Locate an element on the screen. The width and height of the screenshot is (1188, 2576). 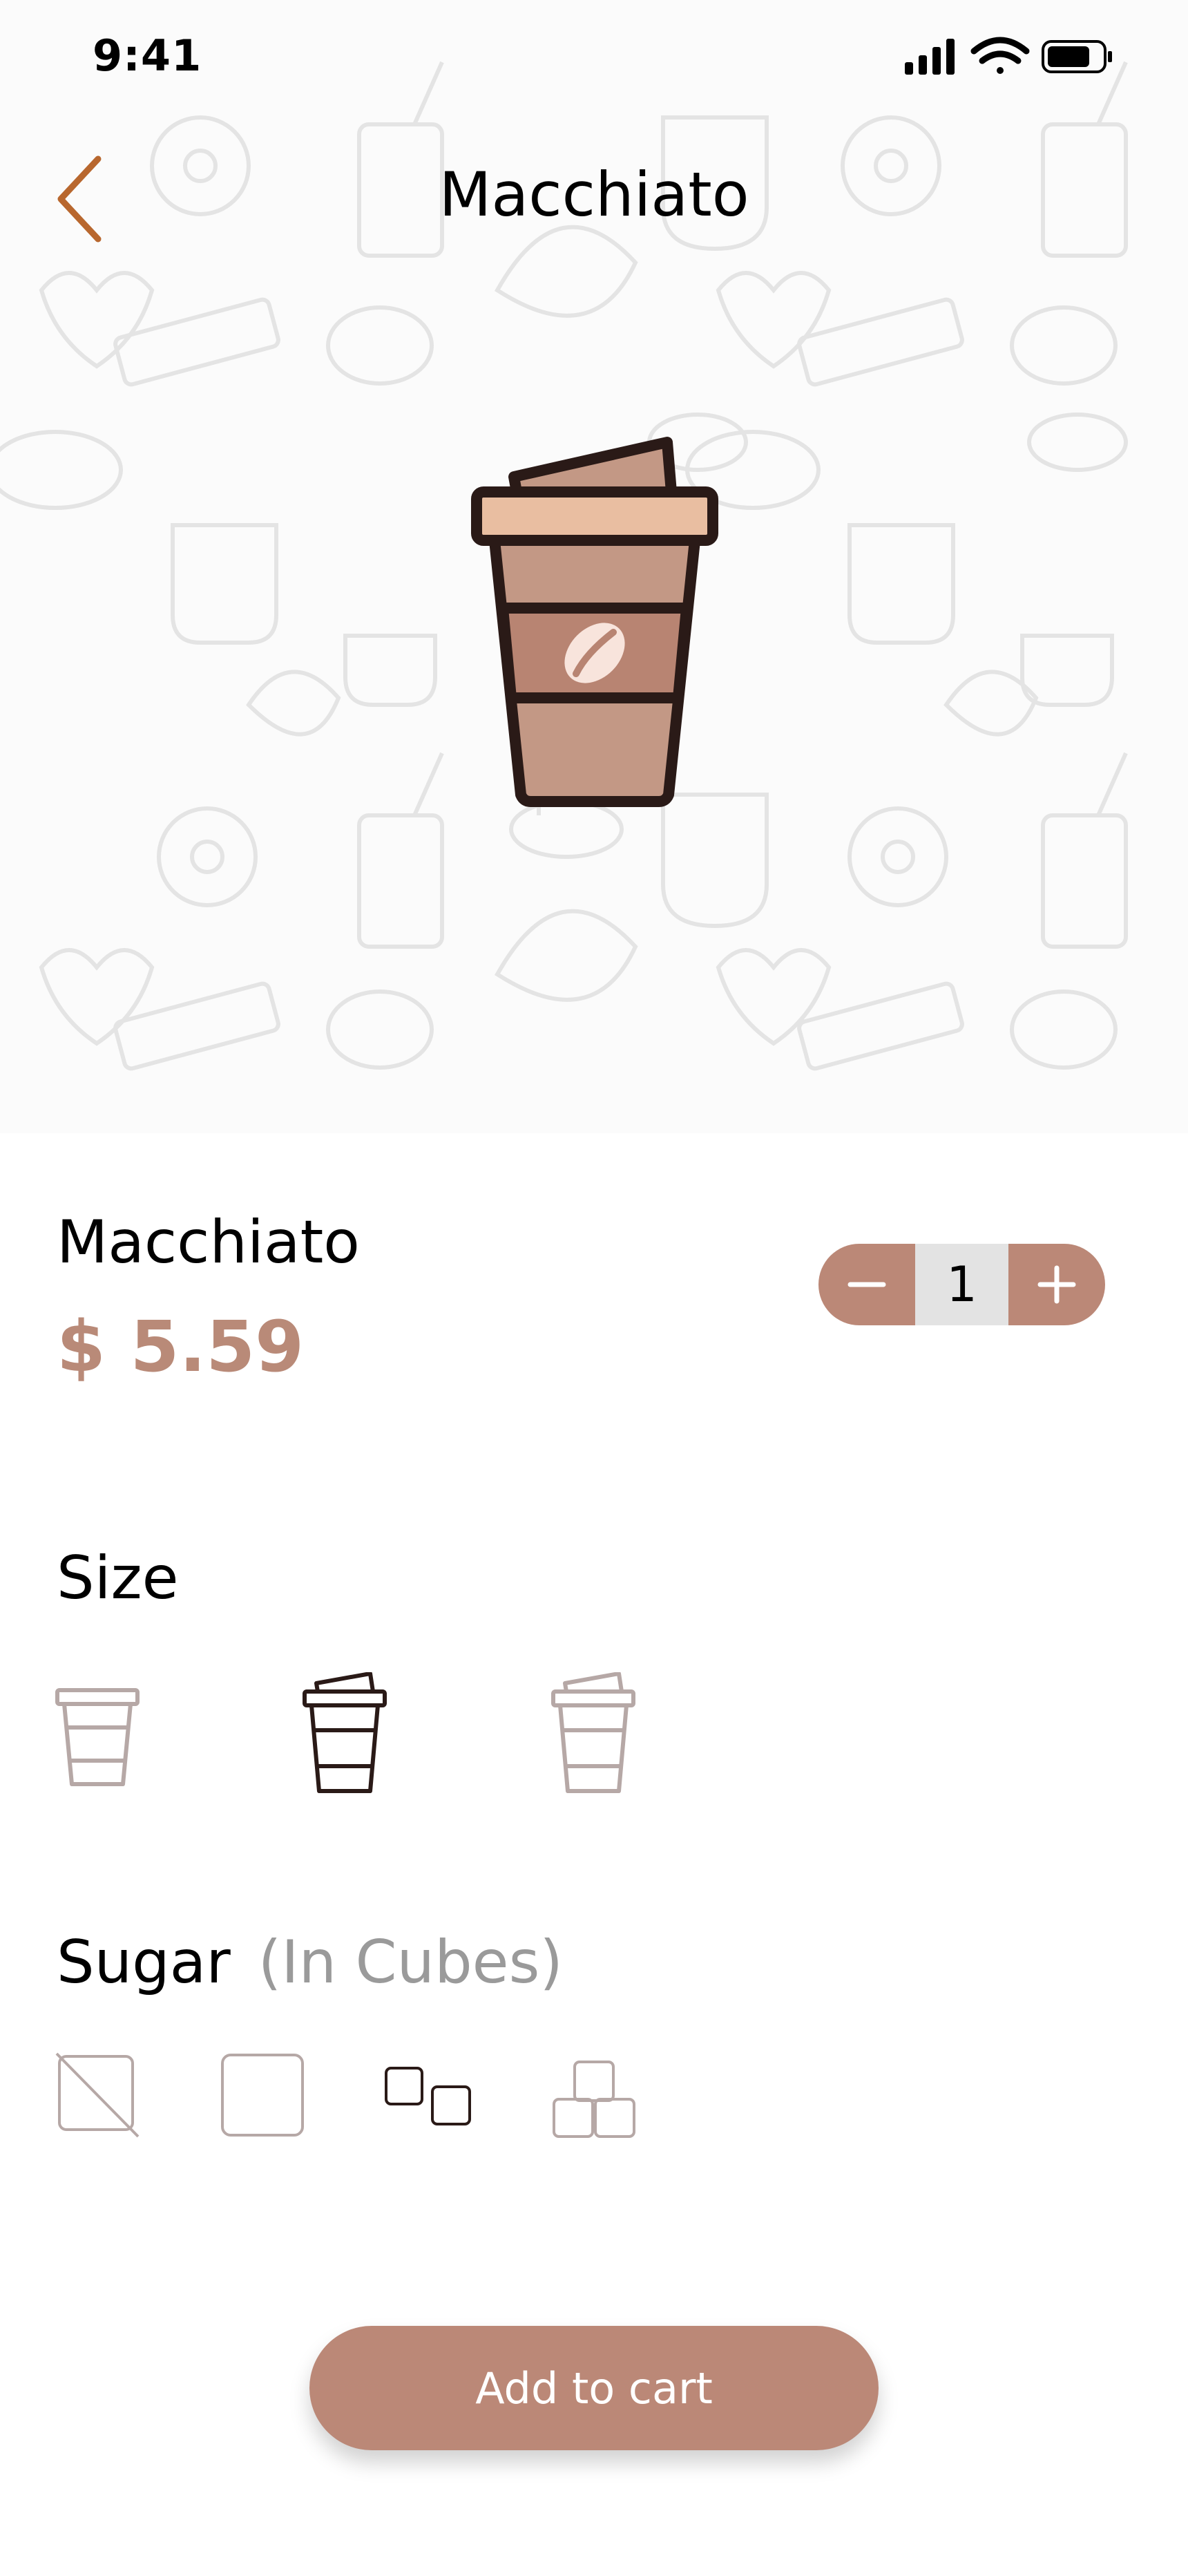
size-option-large is located at coordinates (593, 1735).